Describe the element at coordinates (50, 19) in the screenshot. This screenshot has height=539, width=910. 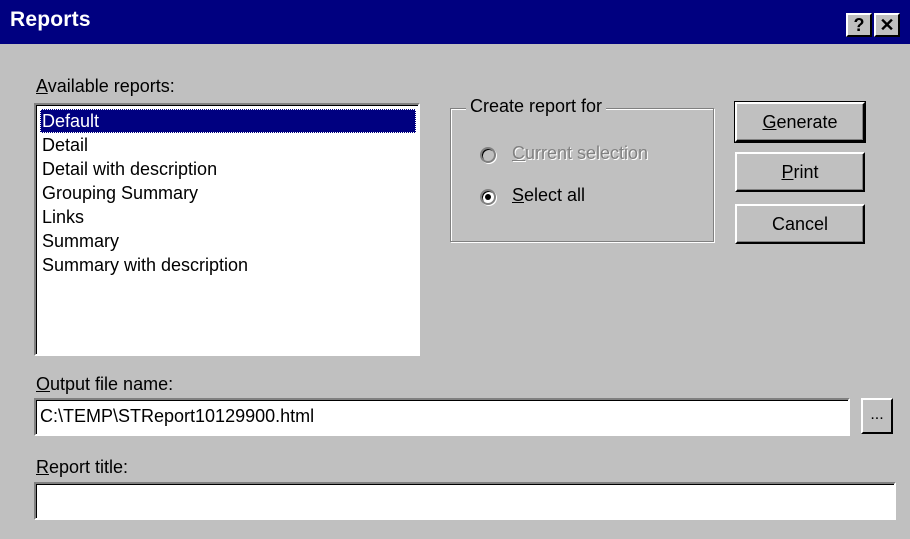
I see `window-title: Reports` at that location.